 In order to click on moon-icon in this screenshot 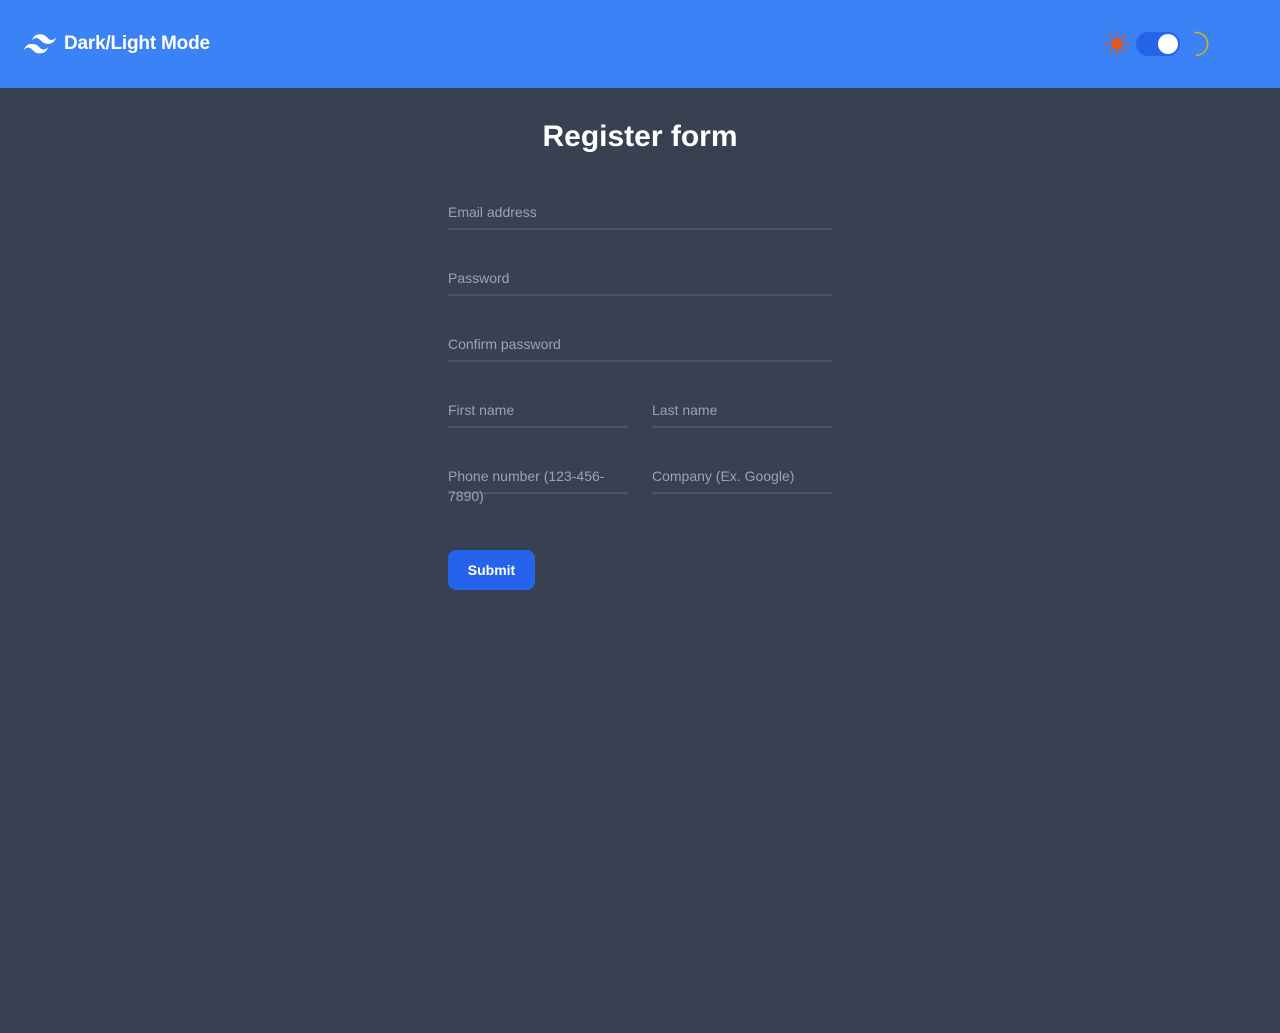, I will do `click(1201, 43)`.